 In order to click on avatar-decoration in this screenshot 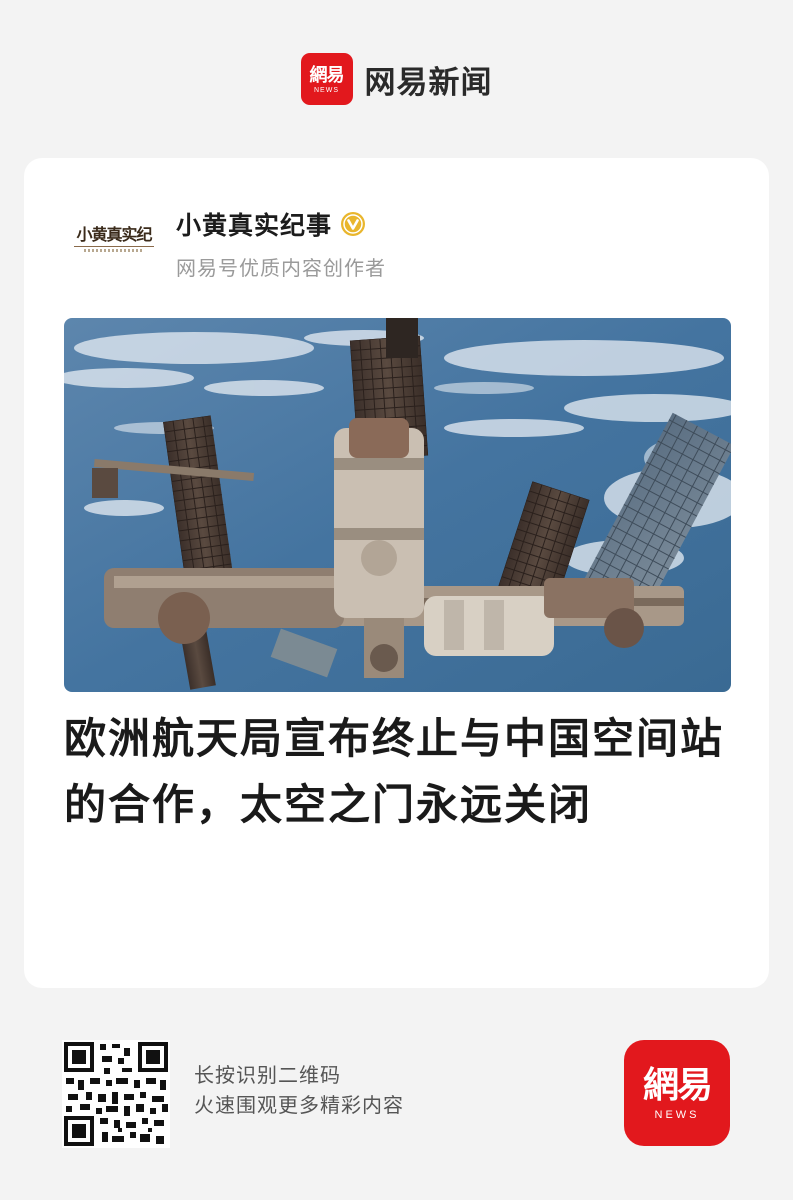, I will do `click(114, 250)`.